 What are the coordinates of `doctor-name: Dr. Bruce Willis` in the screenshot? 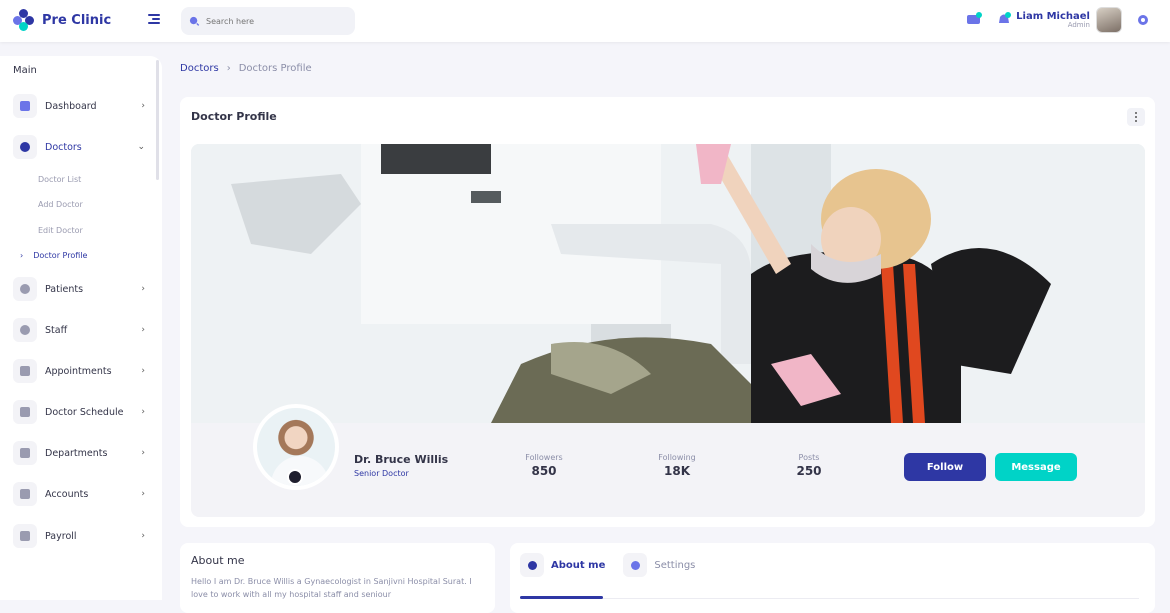 It's located at (401, 459).